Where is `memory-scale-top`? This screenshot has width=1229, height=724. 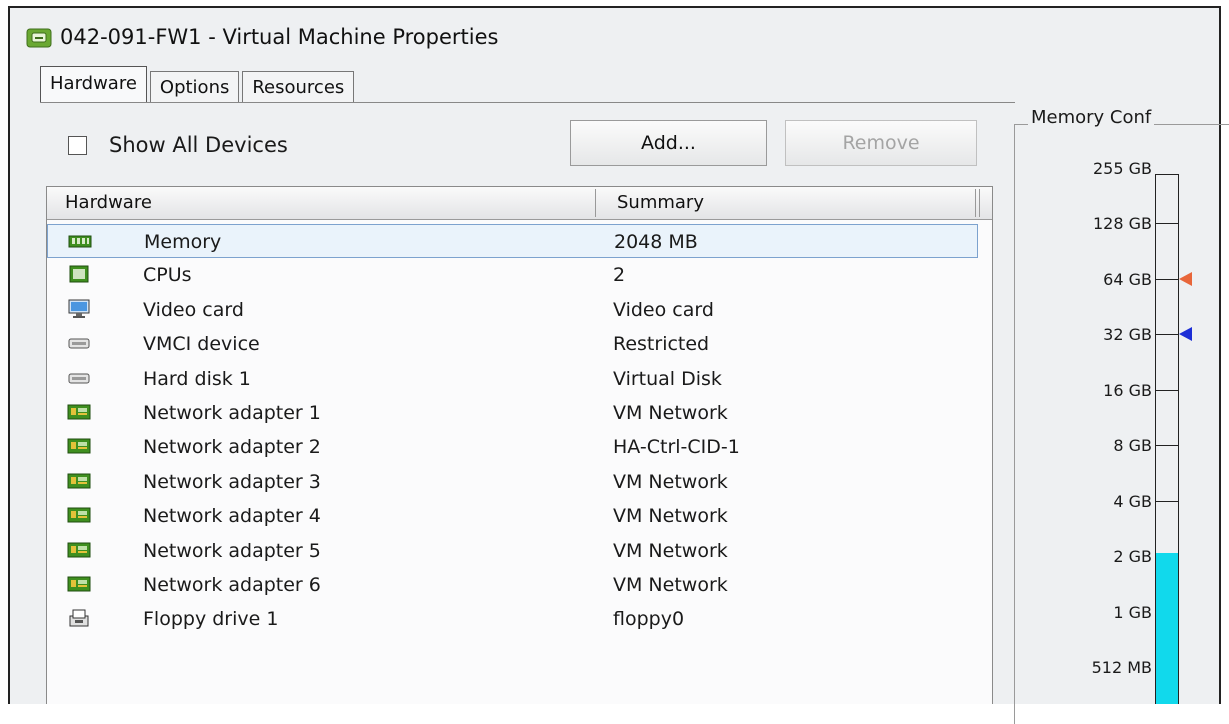
memory-scale-top is located at coordinates (1167, 174).